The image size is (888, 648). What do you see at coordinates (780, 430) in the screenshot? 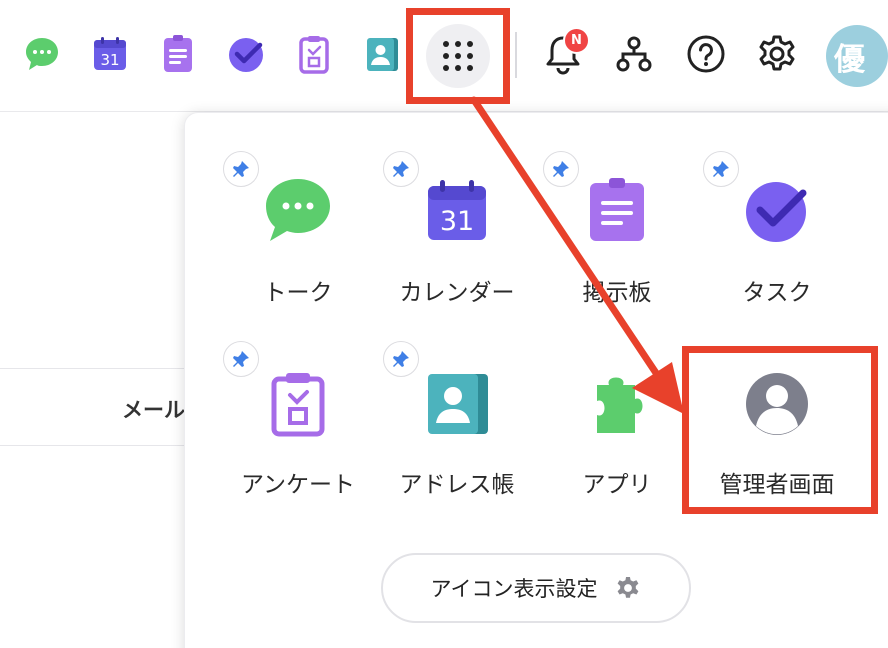
I see `highlight-box-admin-screen` at bounding box center [780, 430].